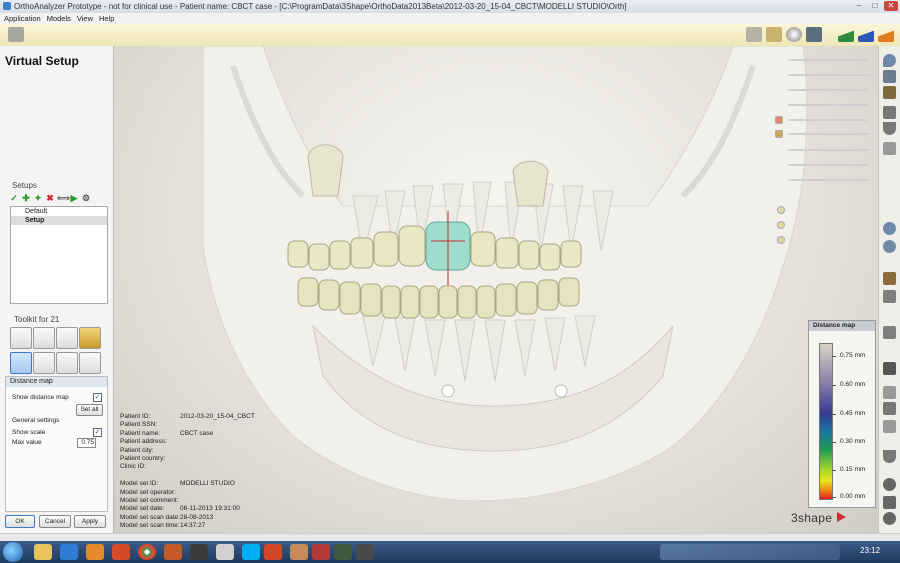 Image resolution: width=900 pixels, height=563 pixels. I want to click on setup-item-setup: Setup, so click(59, 220).